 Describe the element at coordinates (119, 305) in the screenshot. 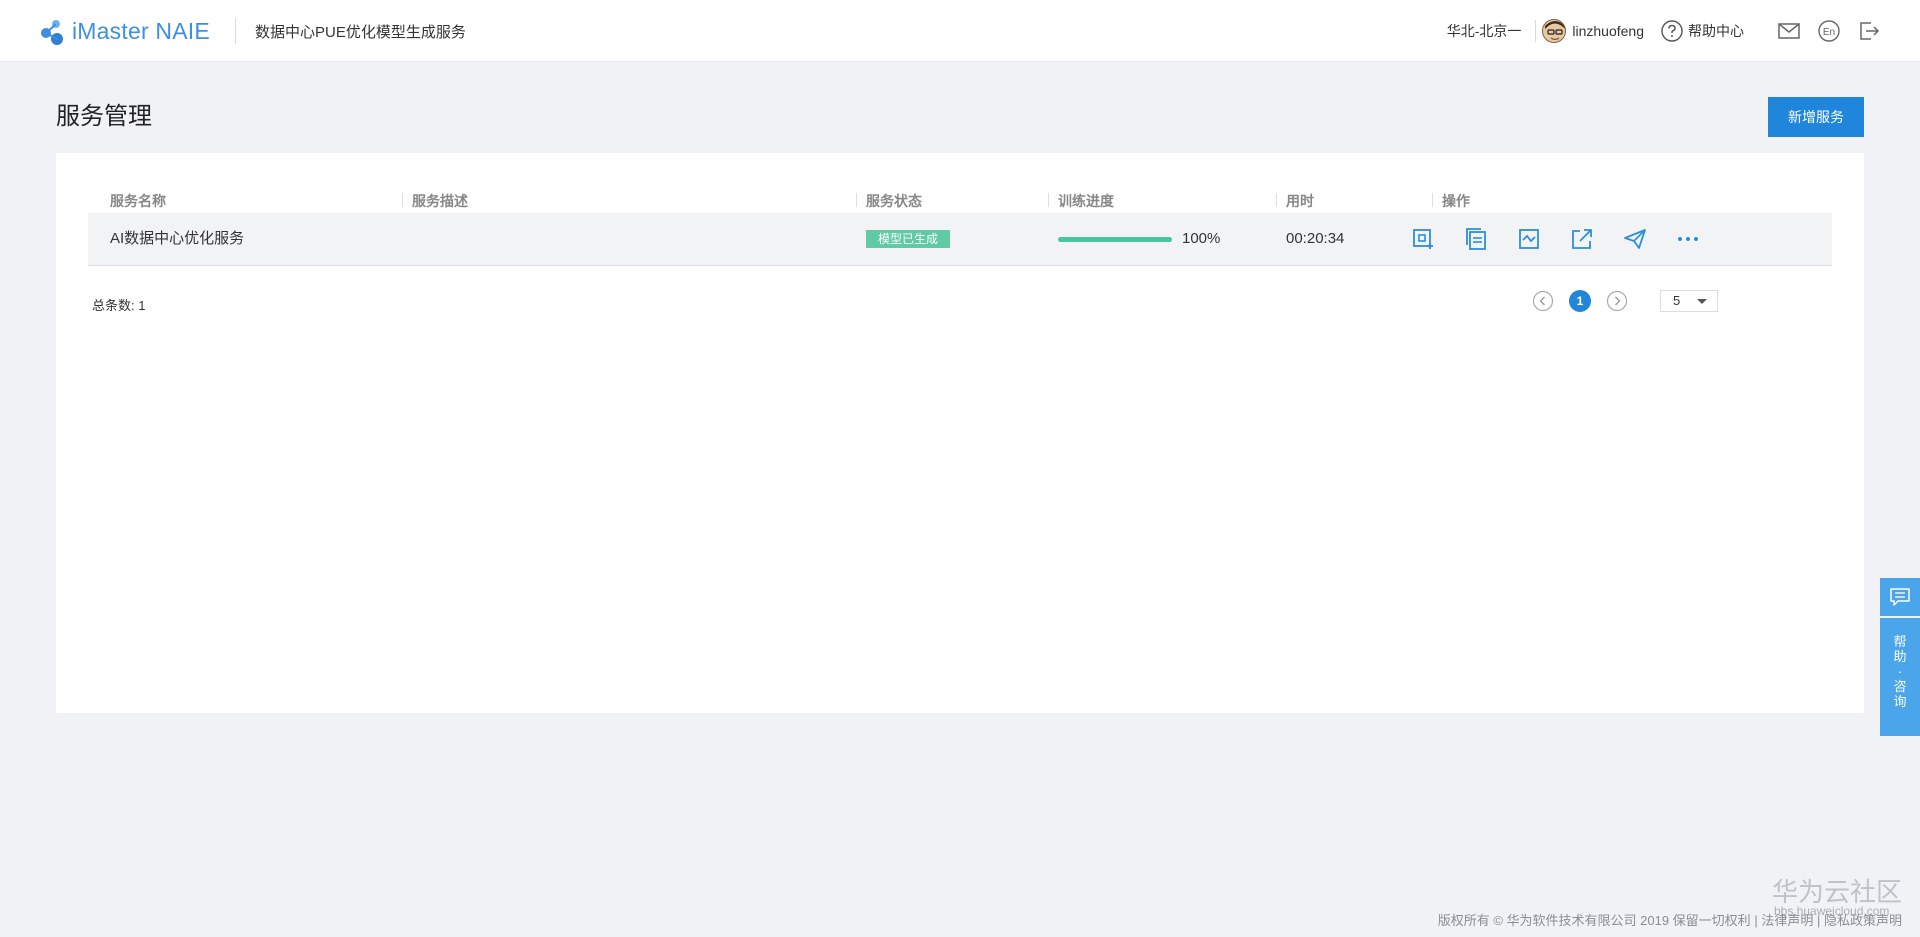

I see `total-count: 总条数: 1` at that location.